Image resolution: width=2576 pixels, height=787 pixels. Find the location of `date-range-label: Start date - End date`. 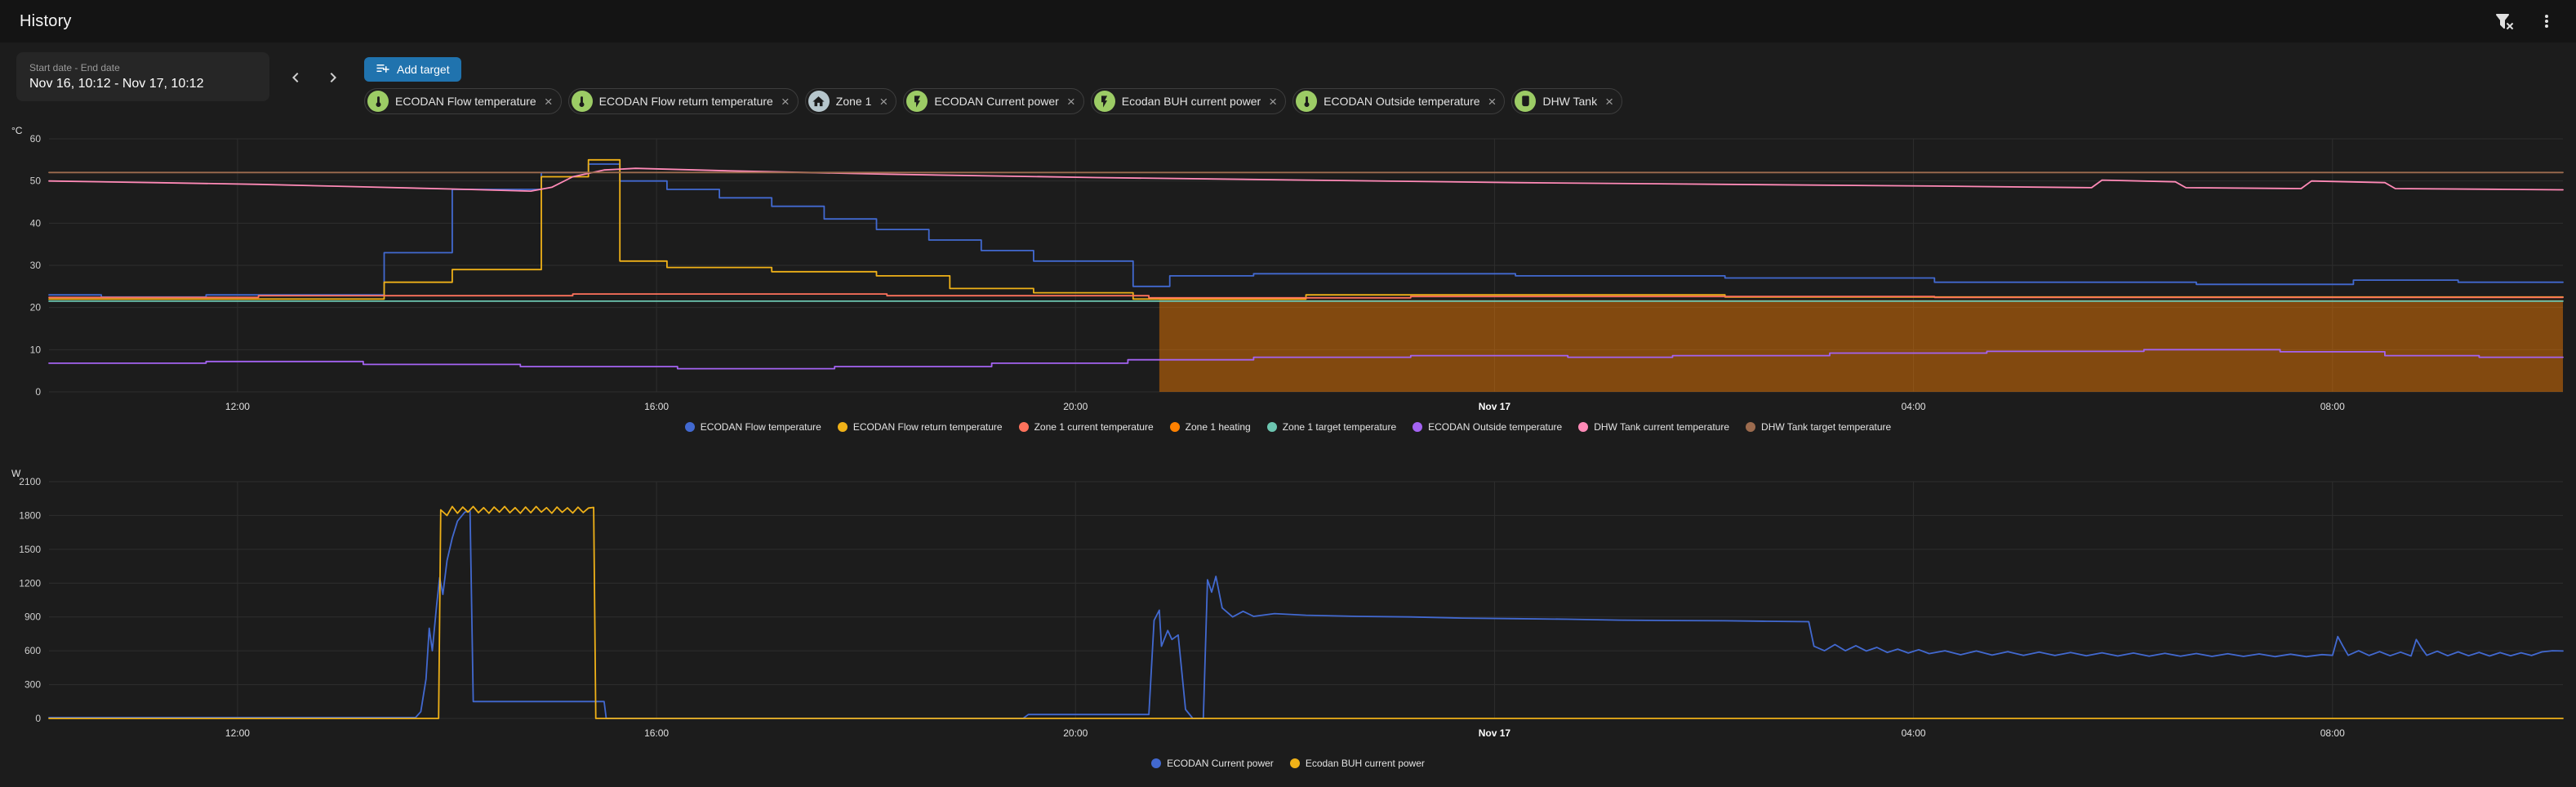

date-range-label: Start date - End date is located at coordinates (74, 67).